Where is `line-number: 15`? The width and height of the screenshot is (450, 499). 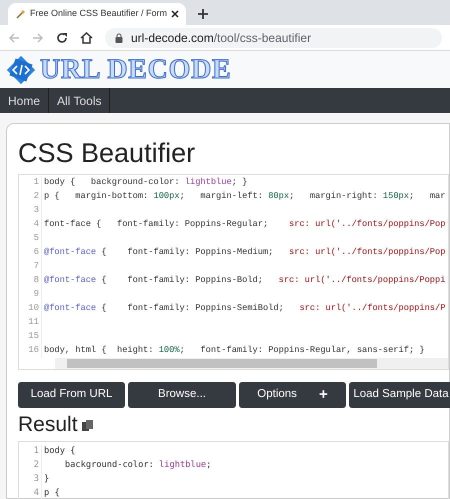 line-number: 15 is located at coordinates (33, 337).